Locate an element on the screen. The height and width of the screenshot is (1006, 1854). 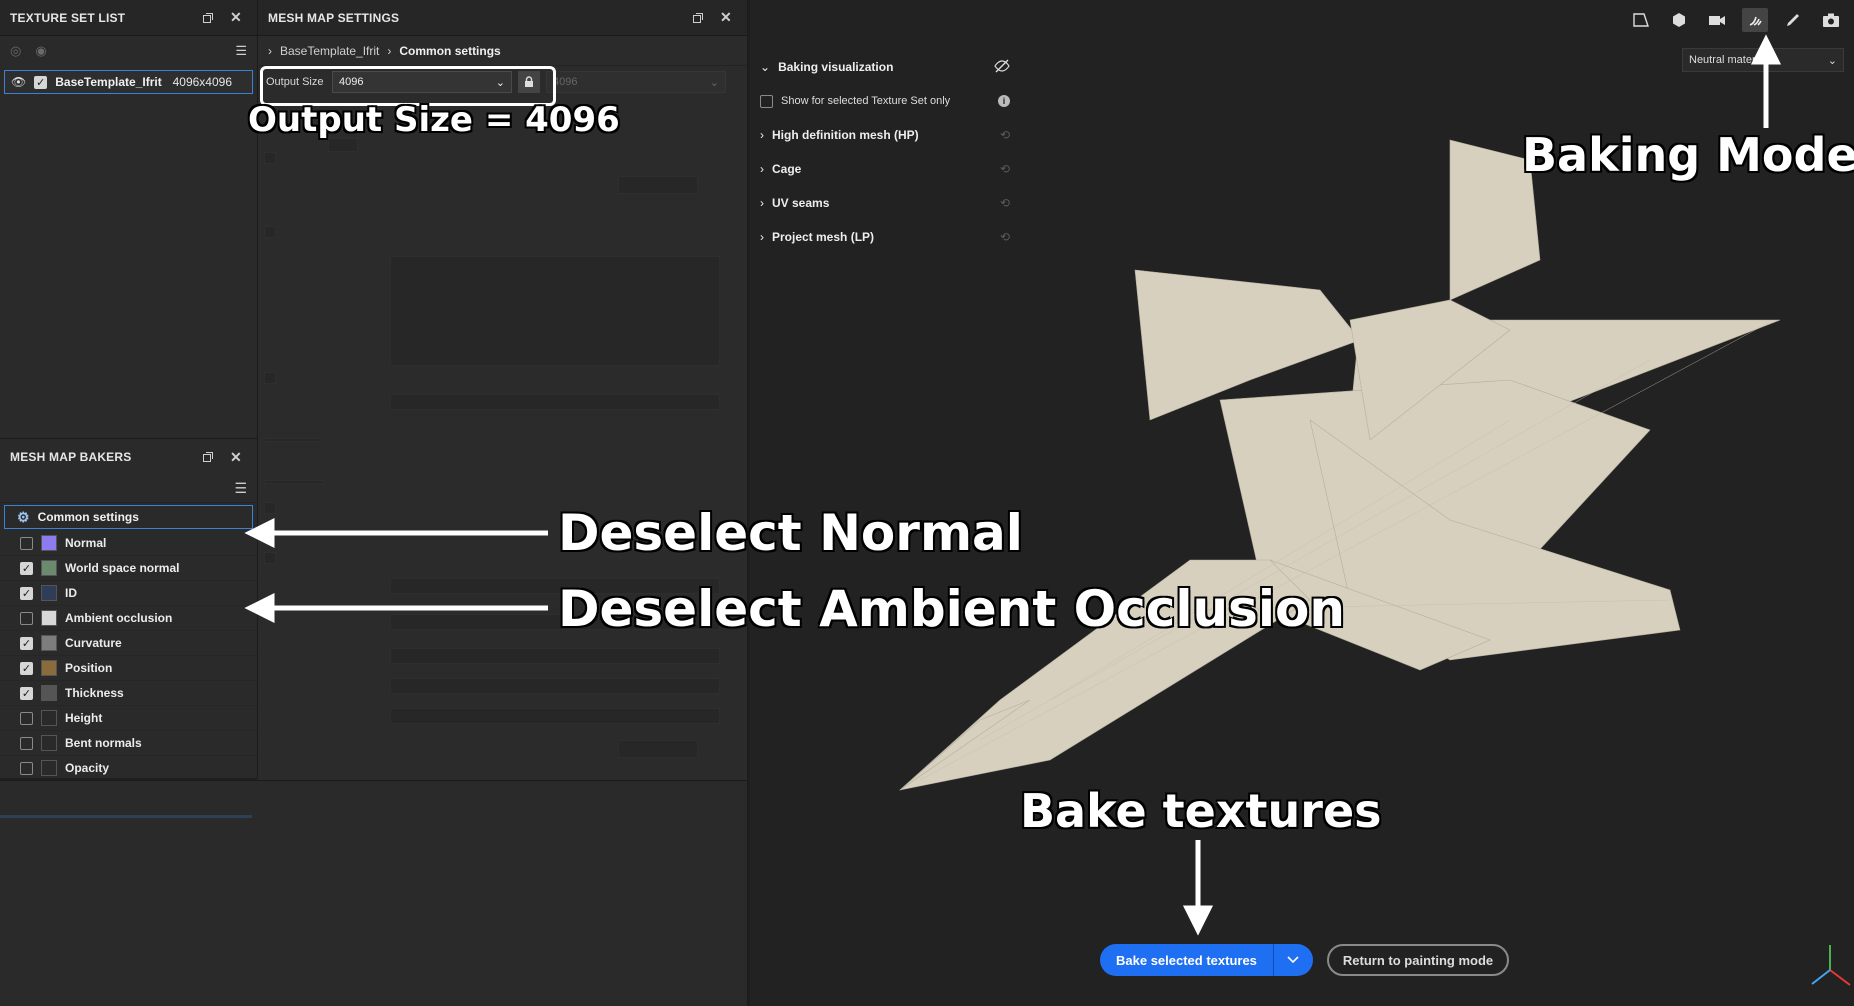
mesh-map-bakers-header: MESH MAP BAKERS ✕ is located at coordinates (128, 457).